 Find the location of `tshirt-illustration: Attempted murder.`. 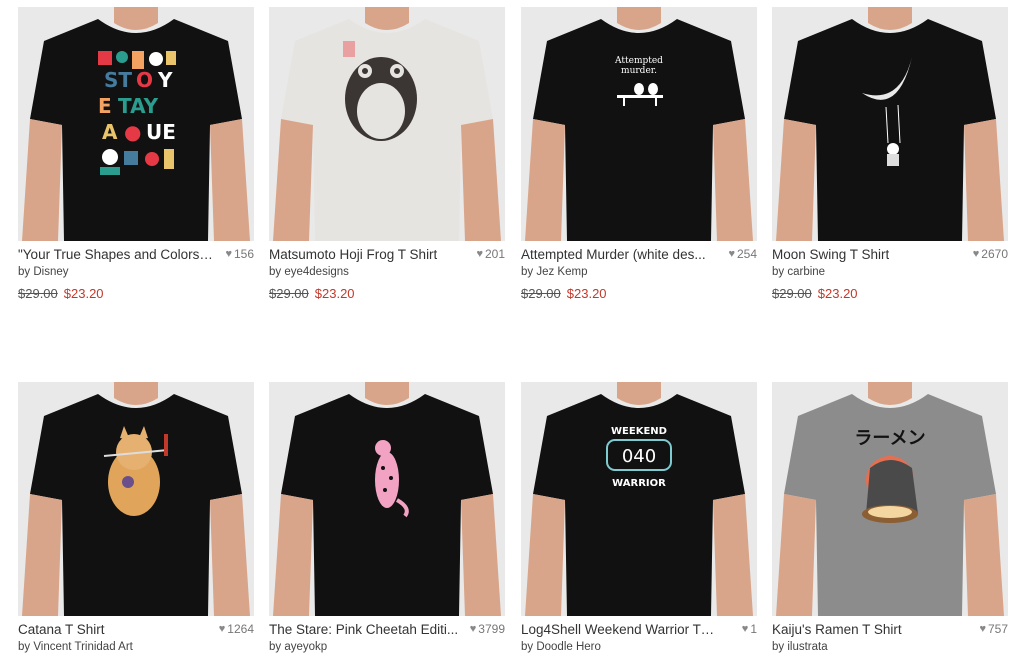

tshirt-illustration: Attempted murder. is located at coordinates (639, 124).